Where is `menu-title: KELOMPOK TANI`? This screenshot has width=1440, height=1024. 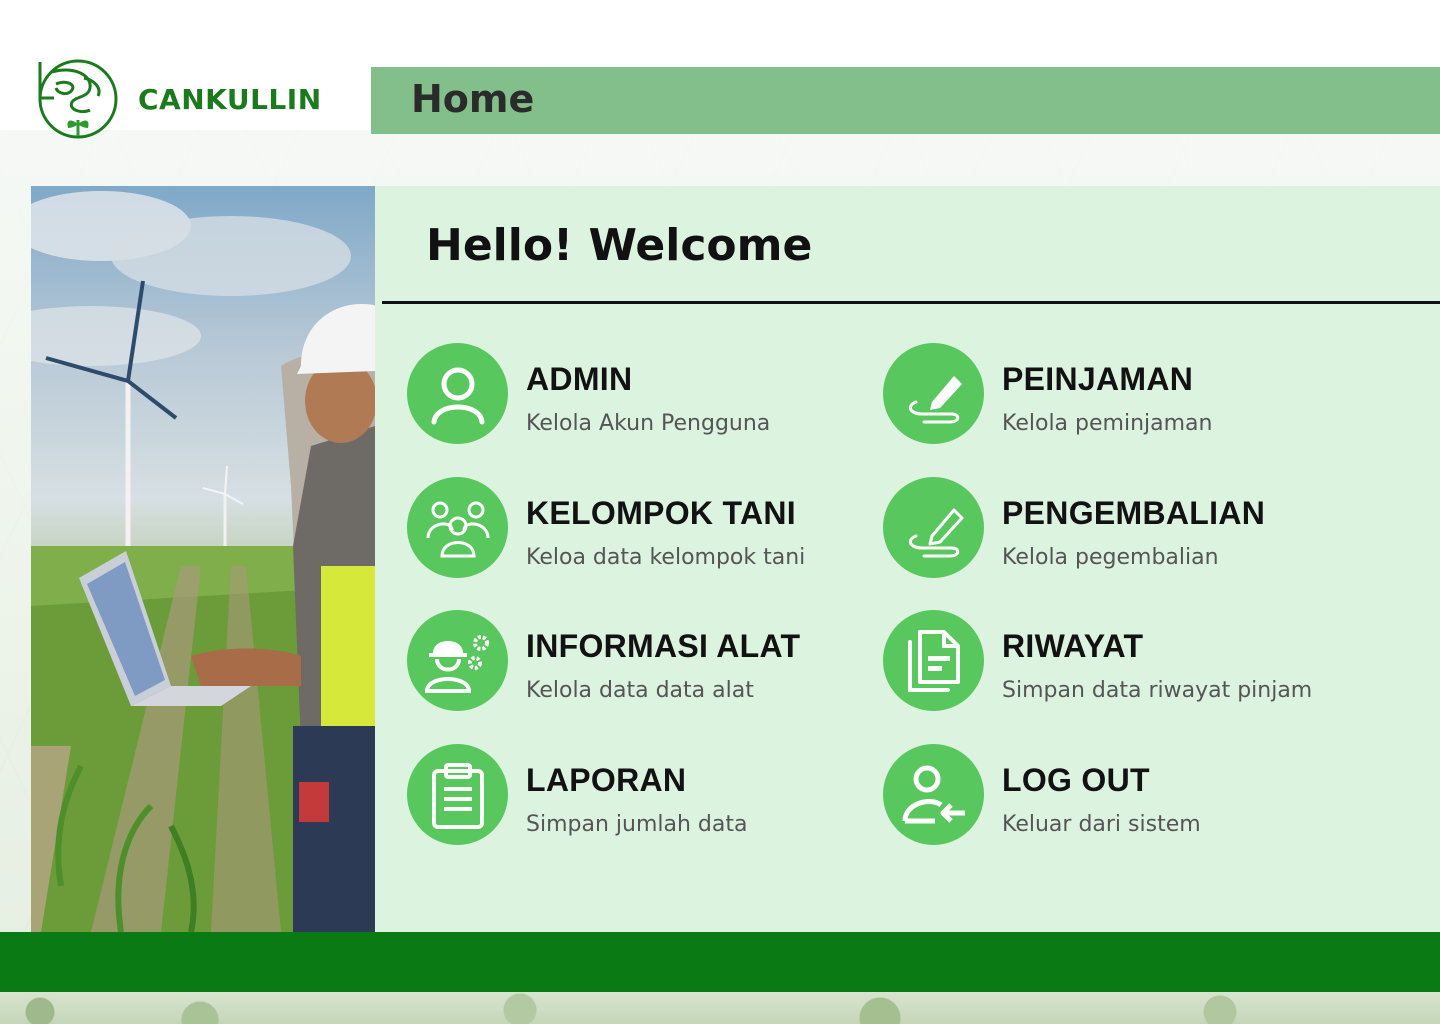 menu-title: KELOMPOK TANI is located at coordinates (661, 513).